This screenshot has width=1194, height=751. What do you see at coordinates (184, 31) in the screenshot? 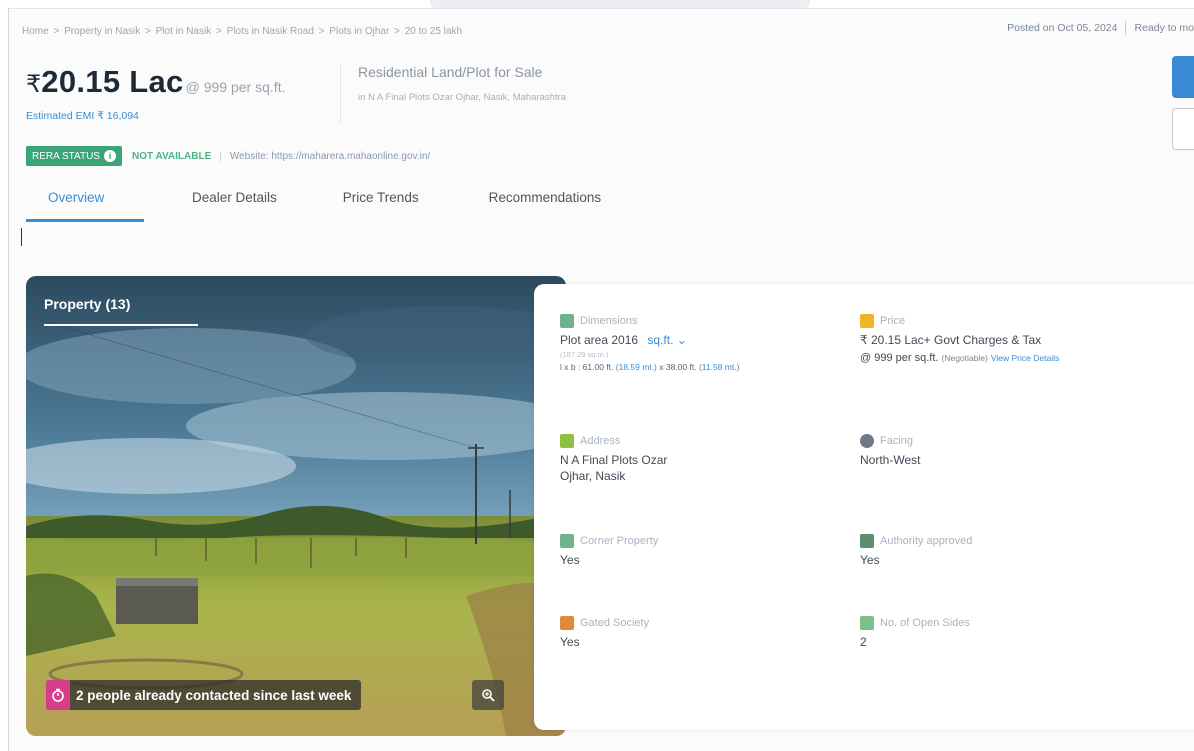
I see `breadcrumb-plot-nasik: Plot in Nasik` at bounding box center [184, 31].